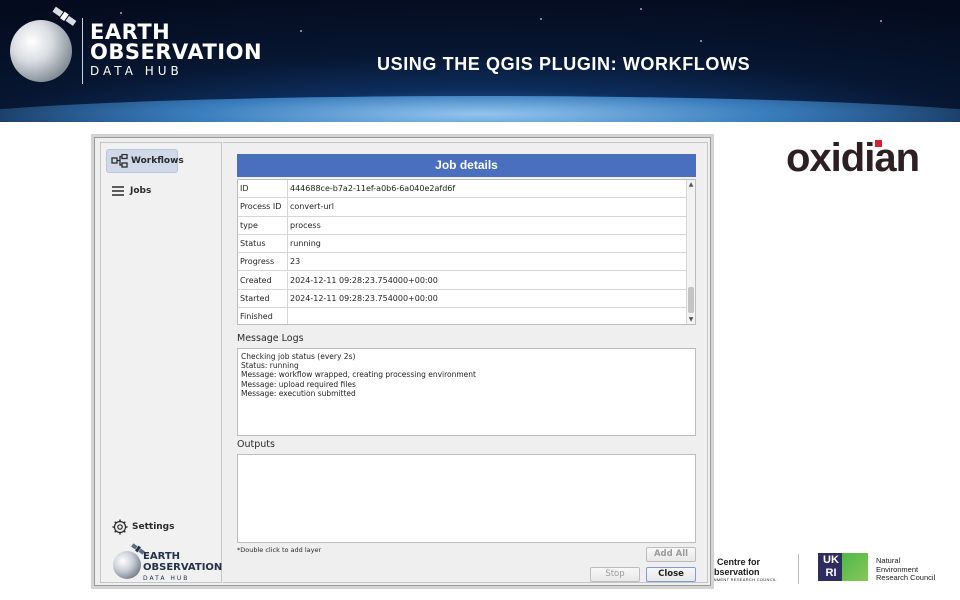 The image size is (960, 600). Describe the element at coordinates (462, 189) in the screenshot. I see `table-row: ID 444688ce-b7a2-11ef-a0b6-6a040e2afd6f` at that location.